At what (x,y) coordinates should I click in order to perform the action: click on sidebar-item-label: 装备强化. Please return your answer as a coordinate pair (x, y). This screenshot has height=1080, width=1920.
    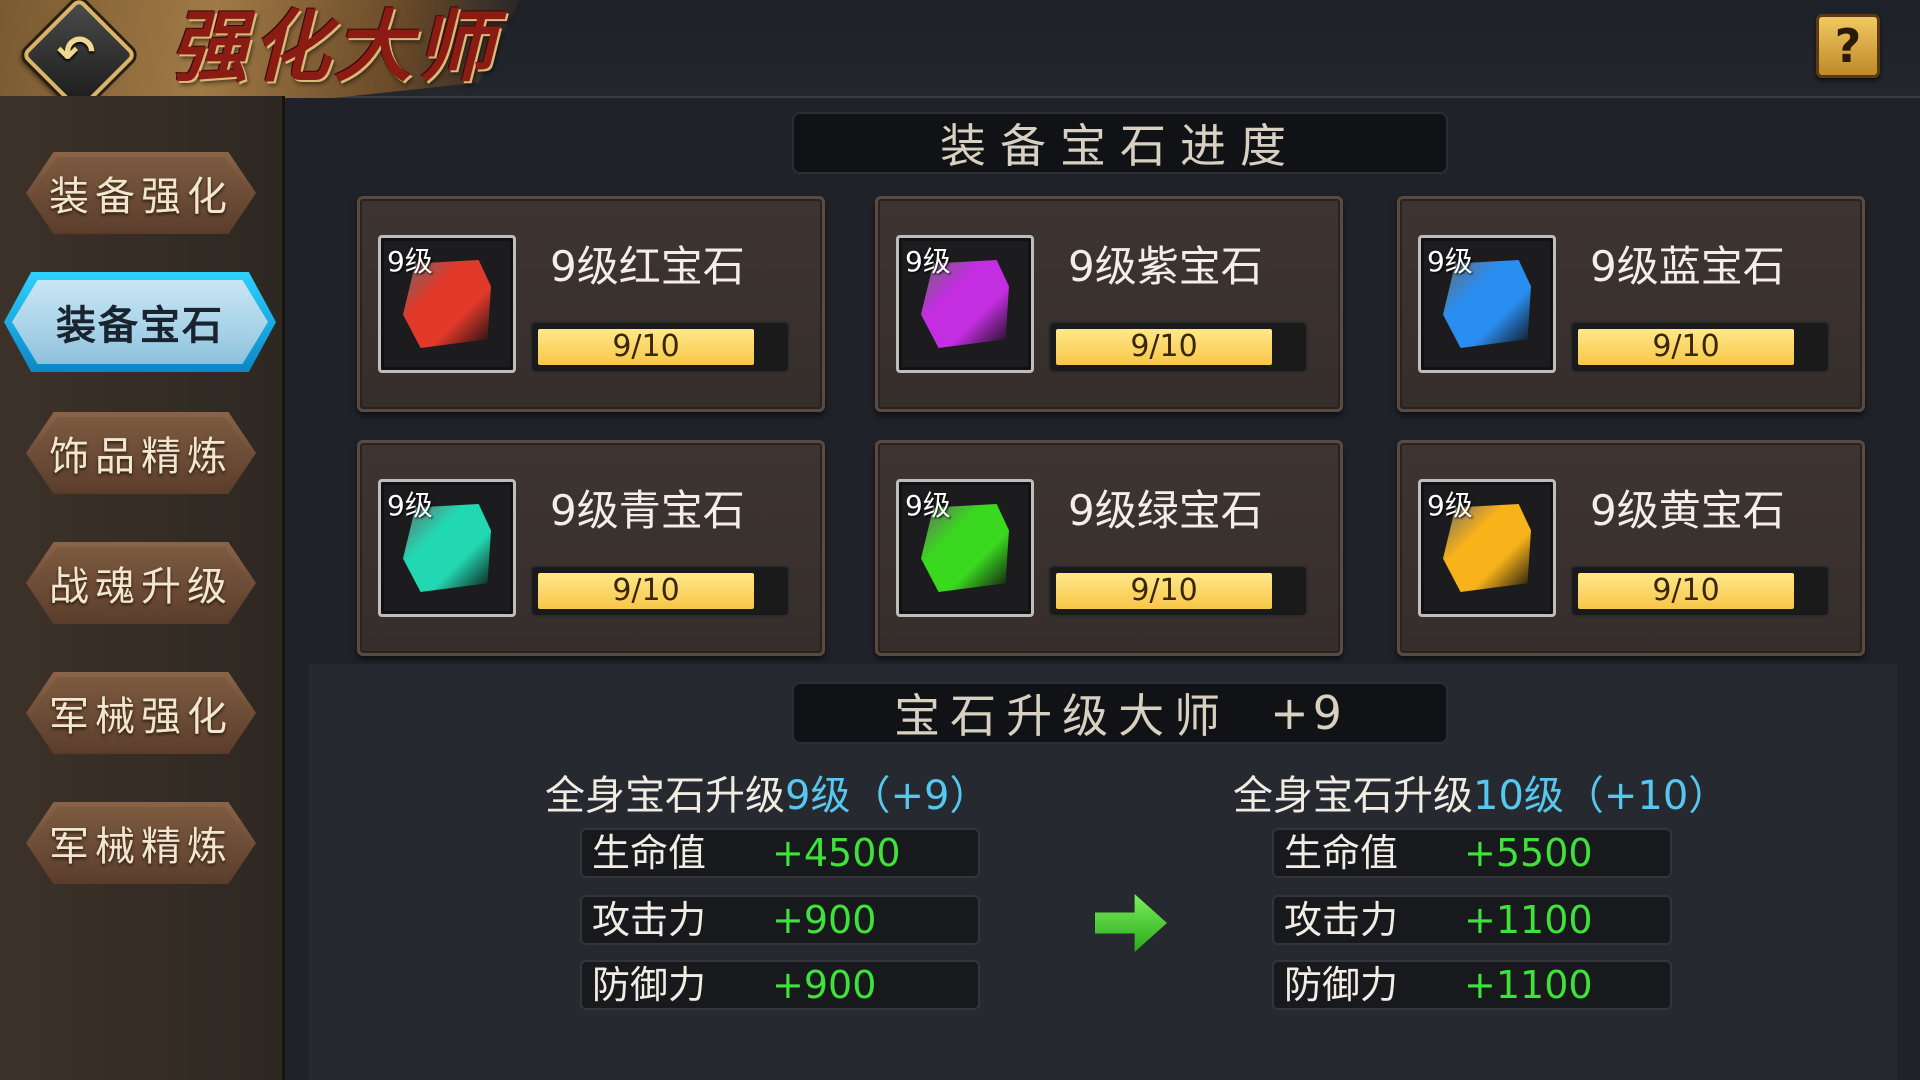
    Looking at the image, I should click on (141, 197).